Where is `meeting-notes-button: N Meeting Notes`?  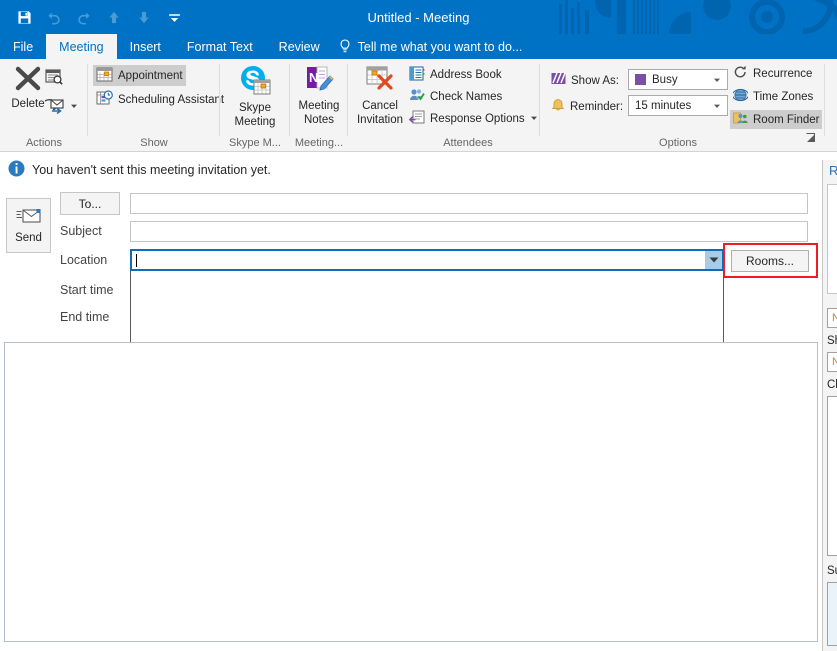
meeting-notes-button: N Meeting Notes is located at coordinates (319, 96).